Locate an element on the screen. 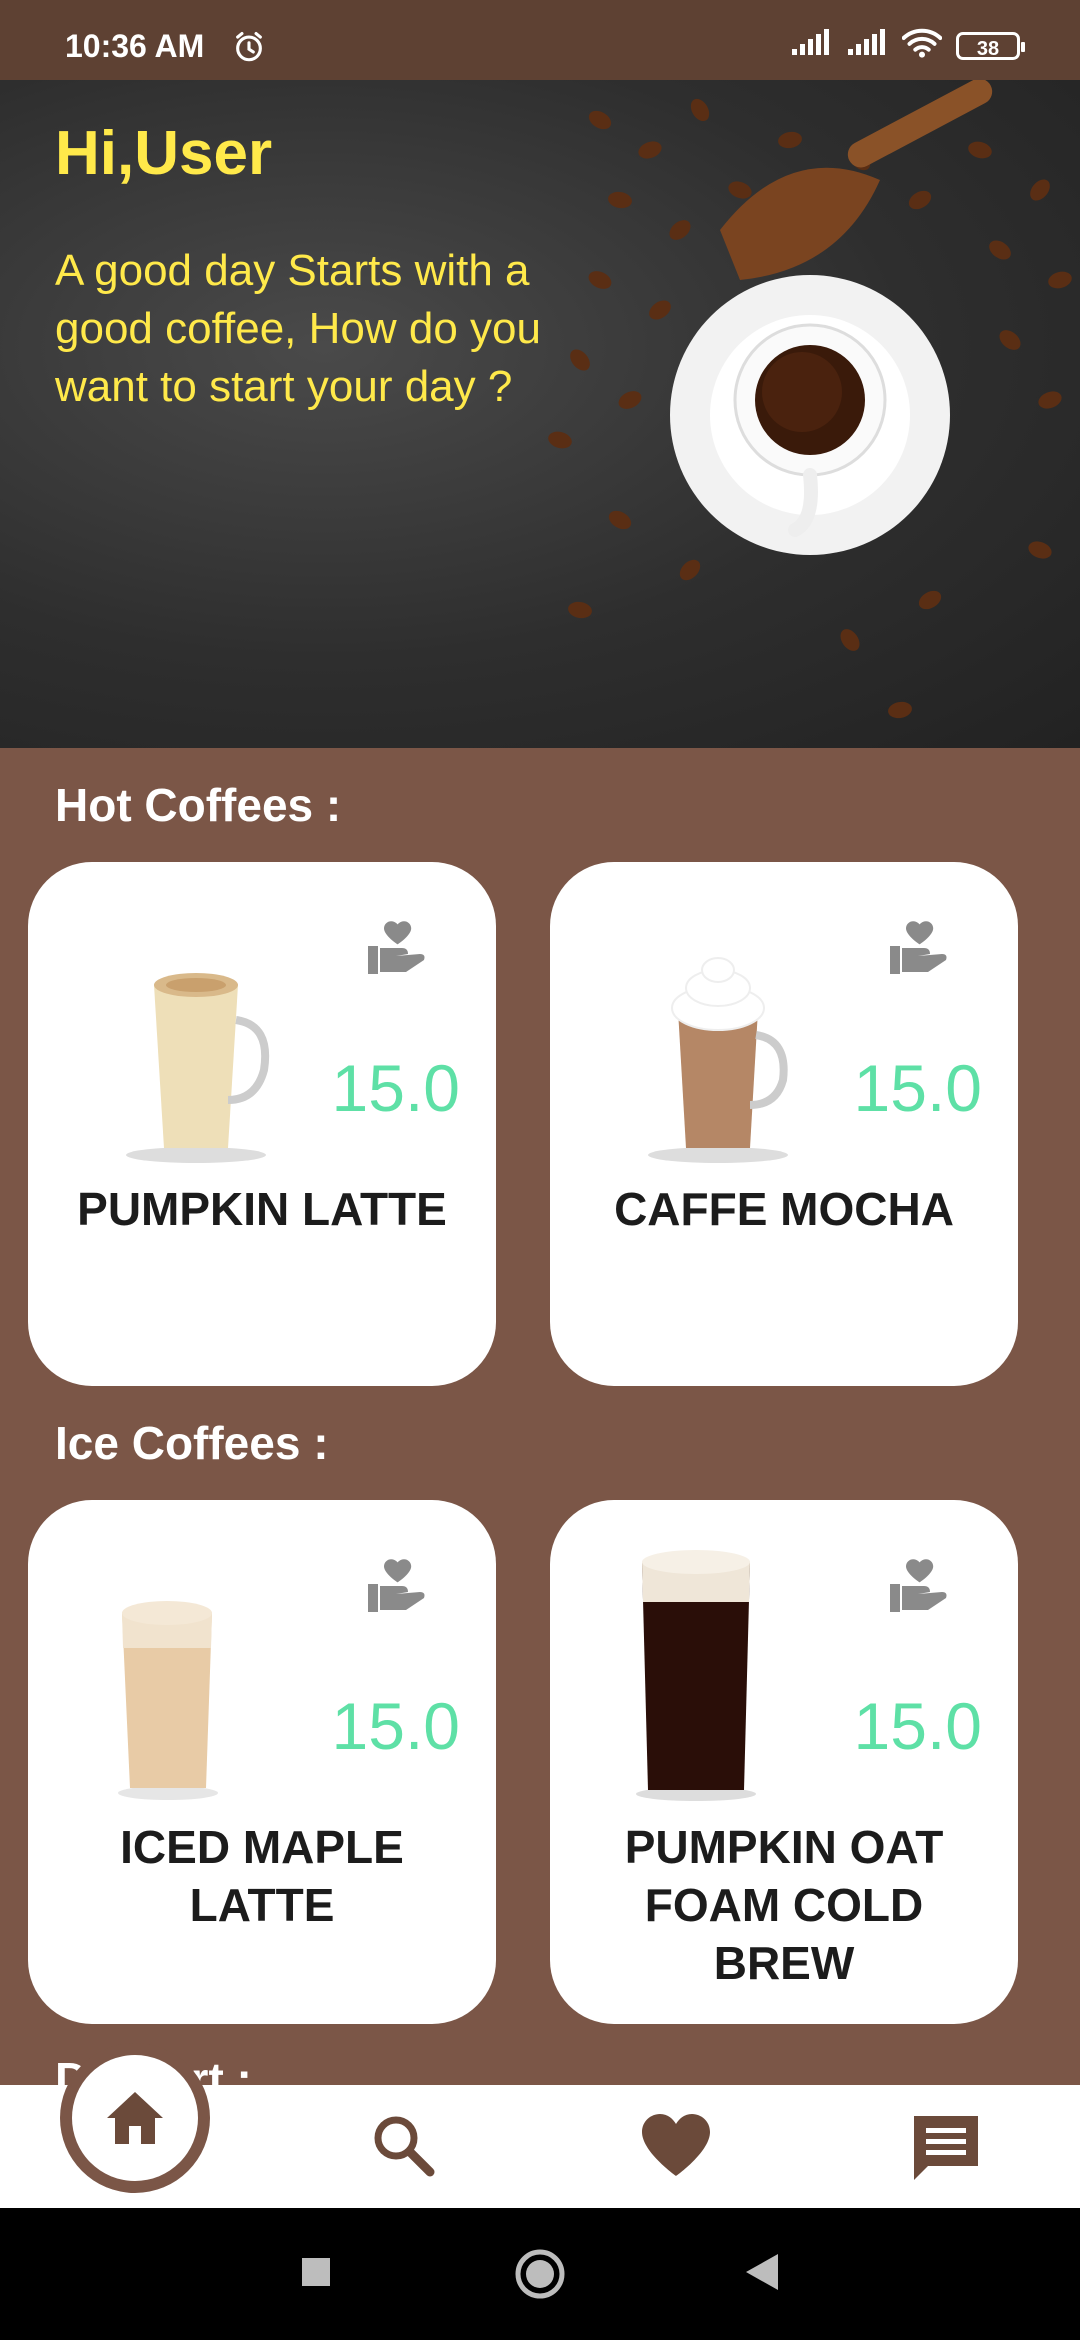 The height and width of the screenshot is (2340, 1080). hot-coffees-title: Hot Coffees : is located at coordinates (198, 805).